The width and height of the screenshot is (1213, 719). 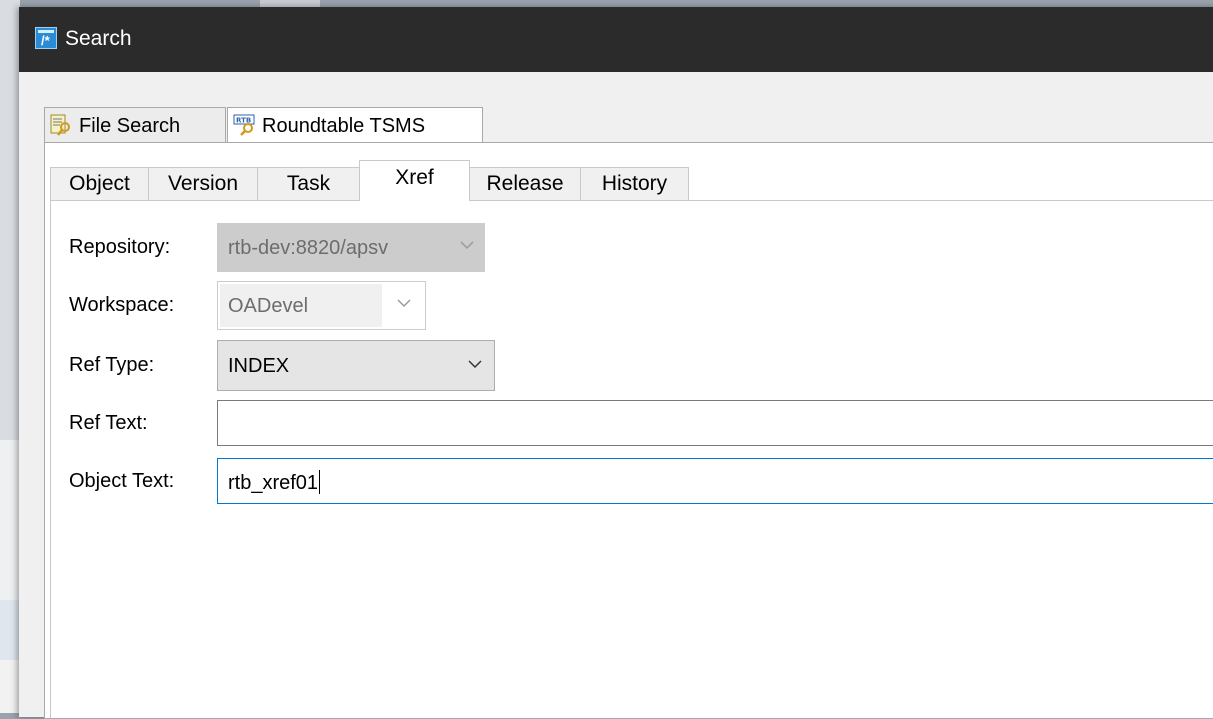 I want to click on ref-type-value: INDEX, so click(x=259, y=366).